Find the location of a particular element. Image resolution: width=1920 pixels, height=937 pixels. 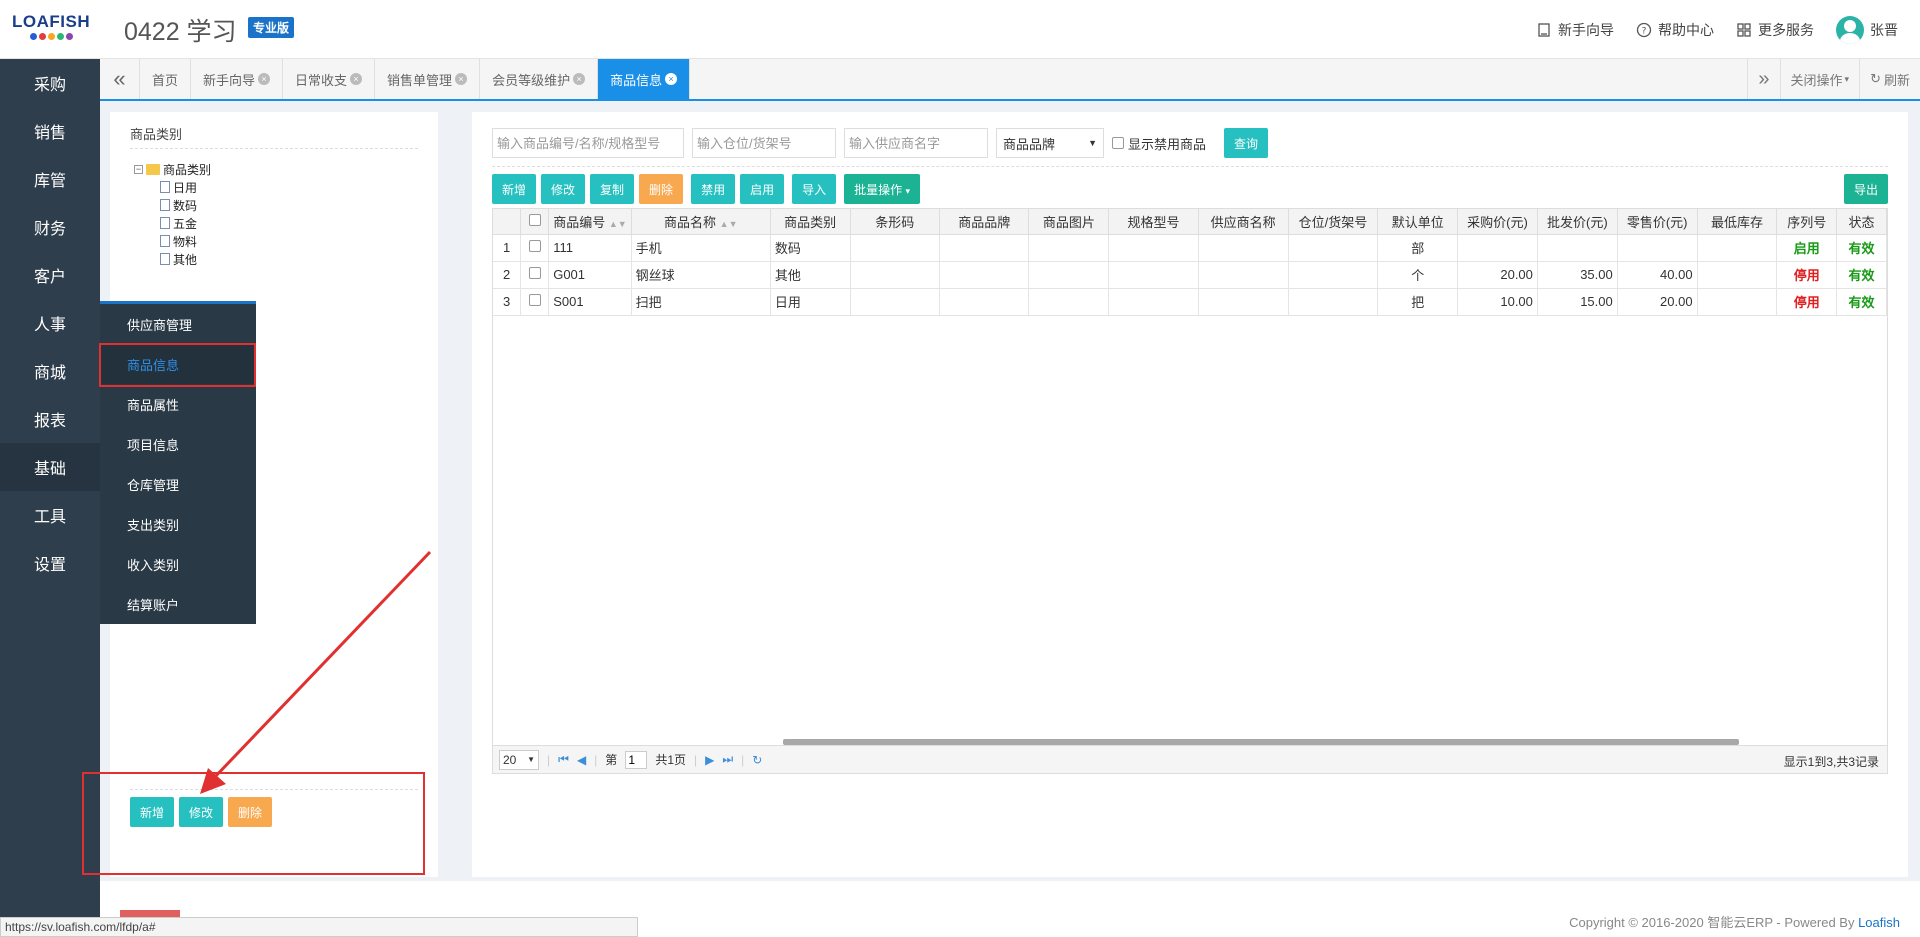

submenu-item-expense-types: 支出类别 is located at coordinates (178, 524).